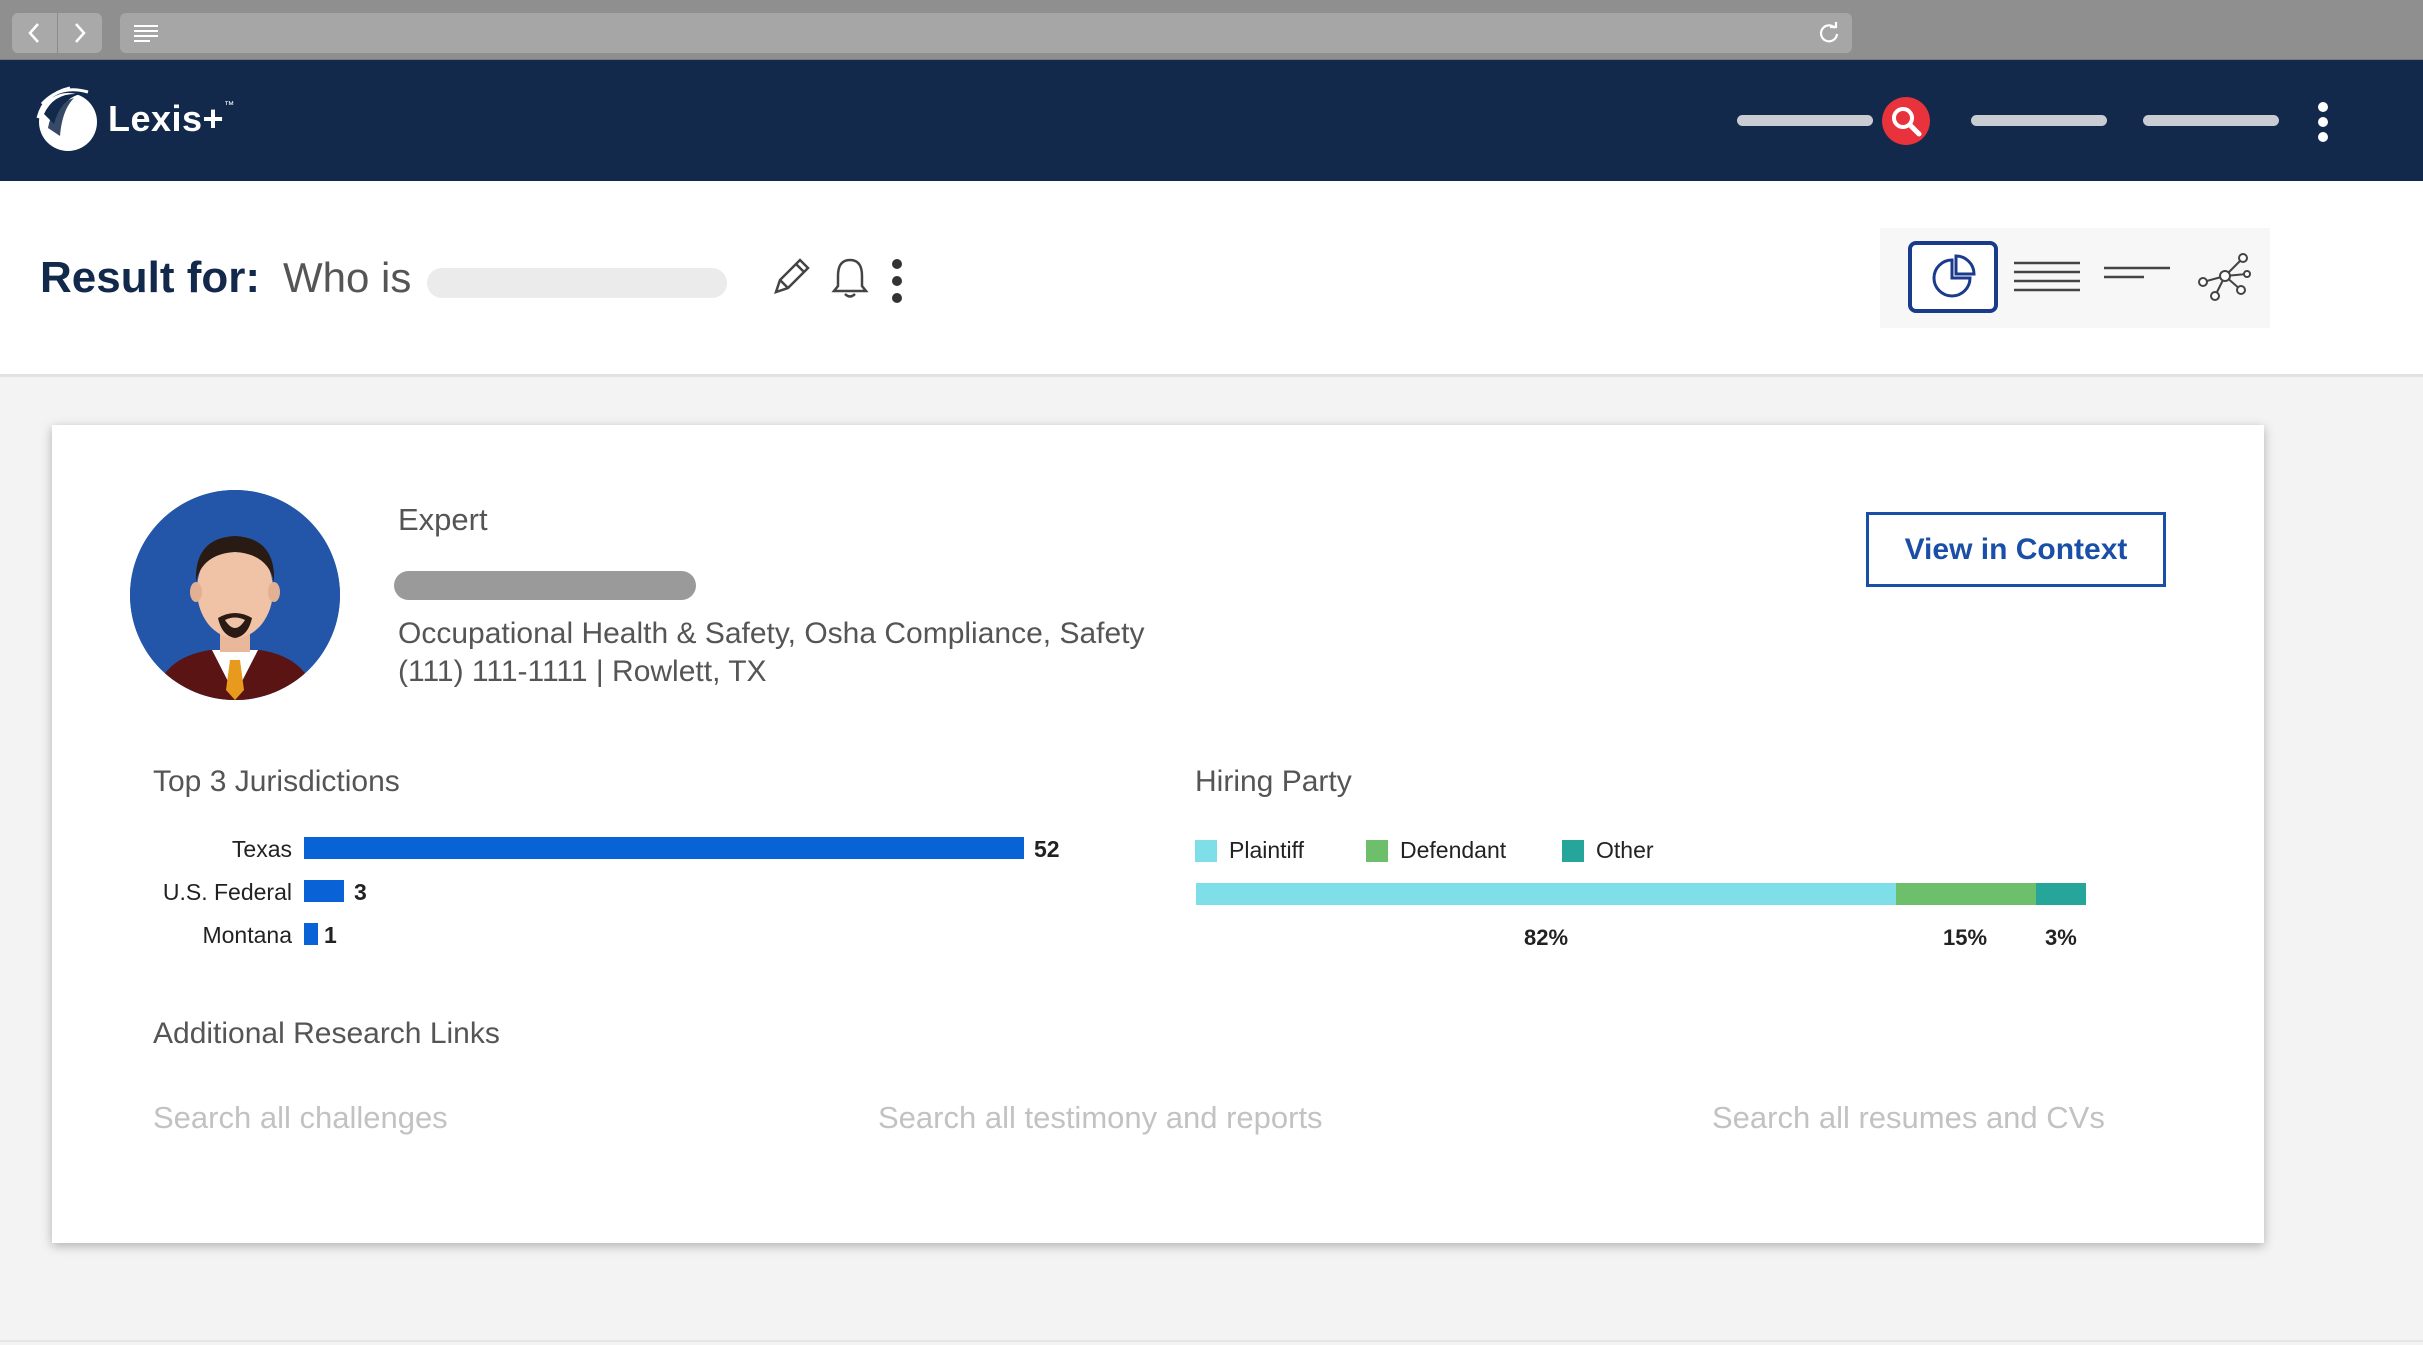 This screenshot has width=2423, height=1345. I want to click on research-links-title: Additional Research Links, so click(326, 1033).